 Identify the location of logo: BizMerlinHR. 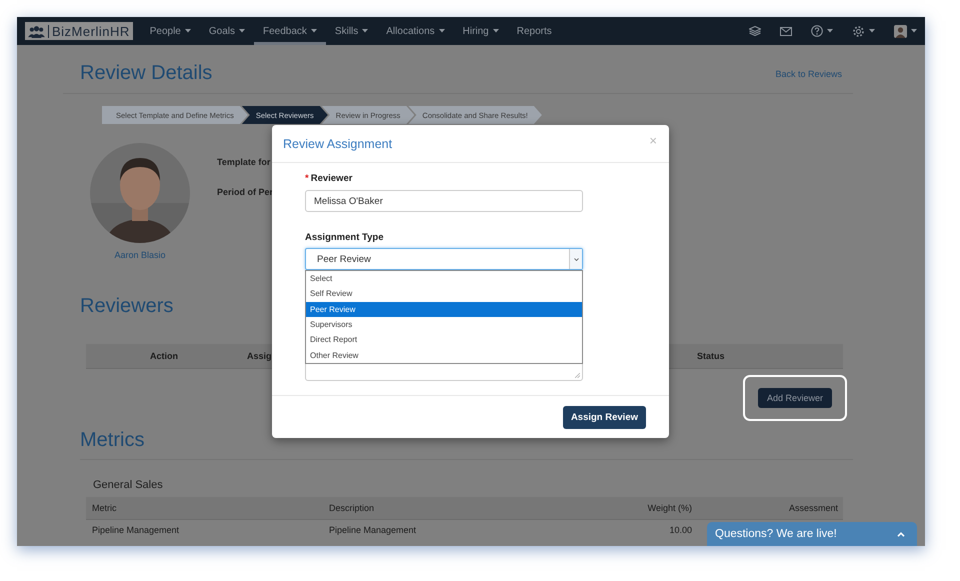
(79, 31).